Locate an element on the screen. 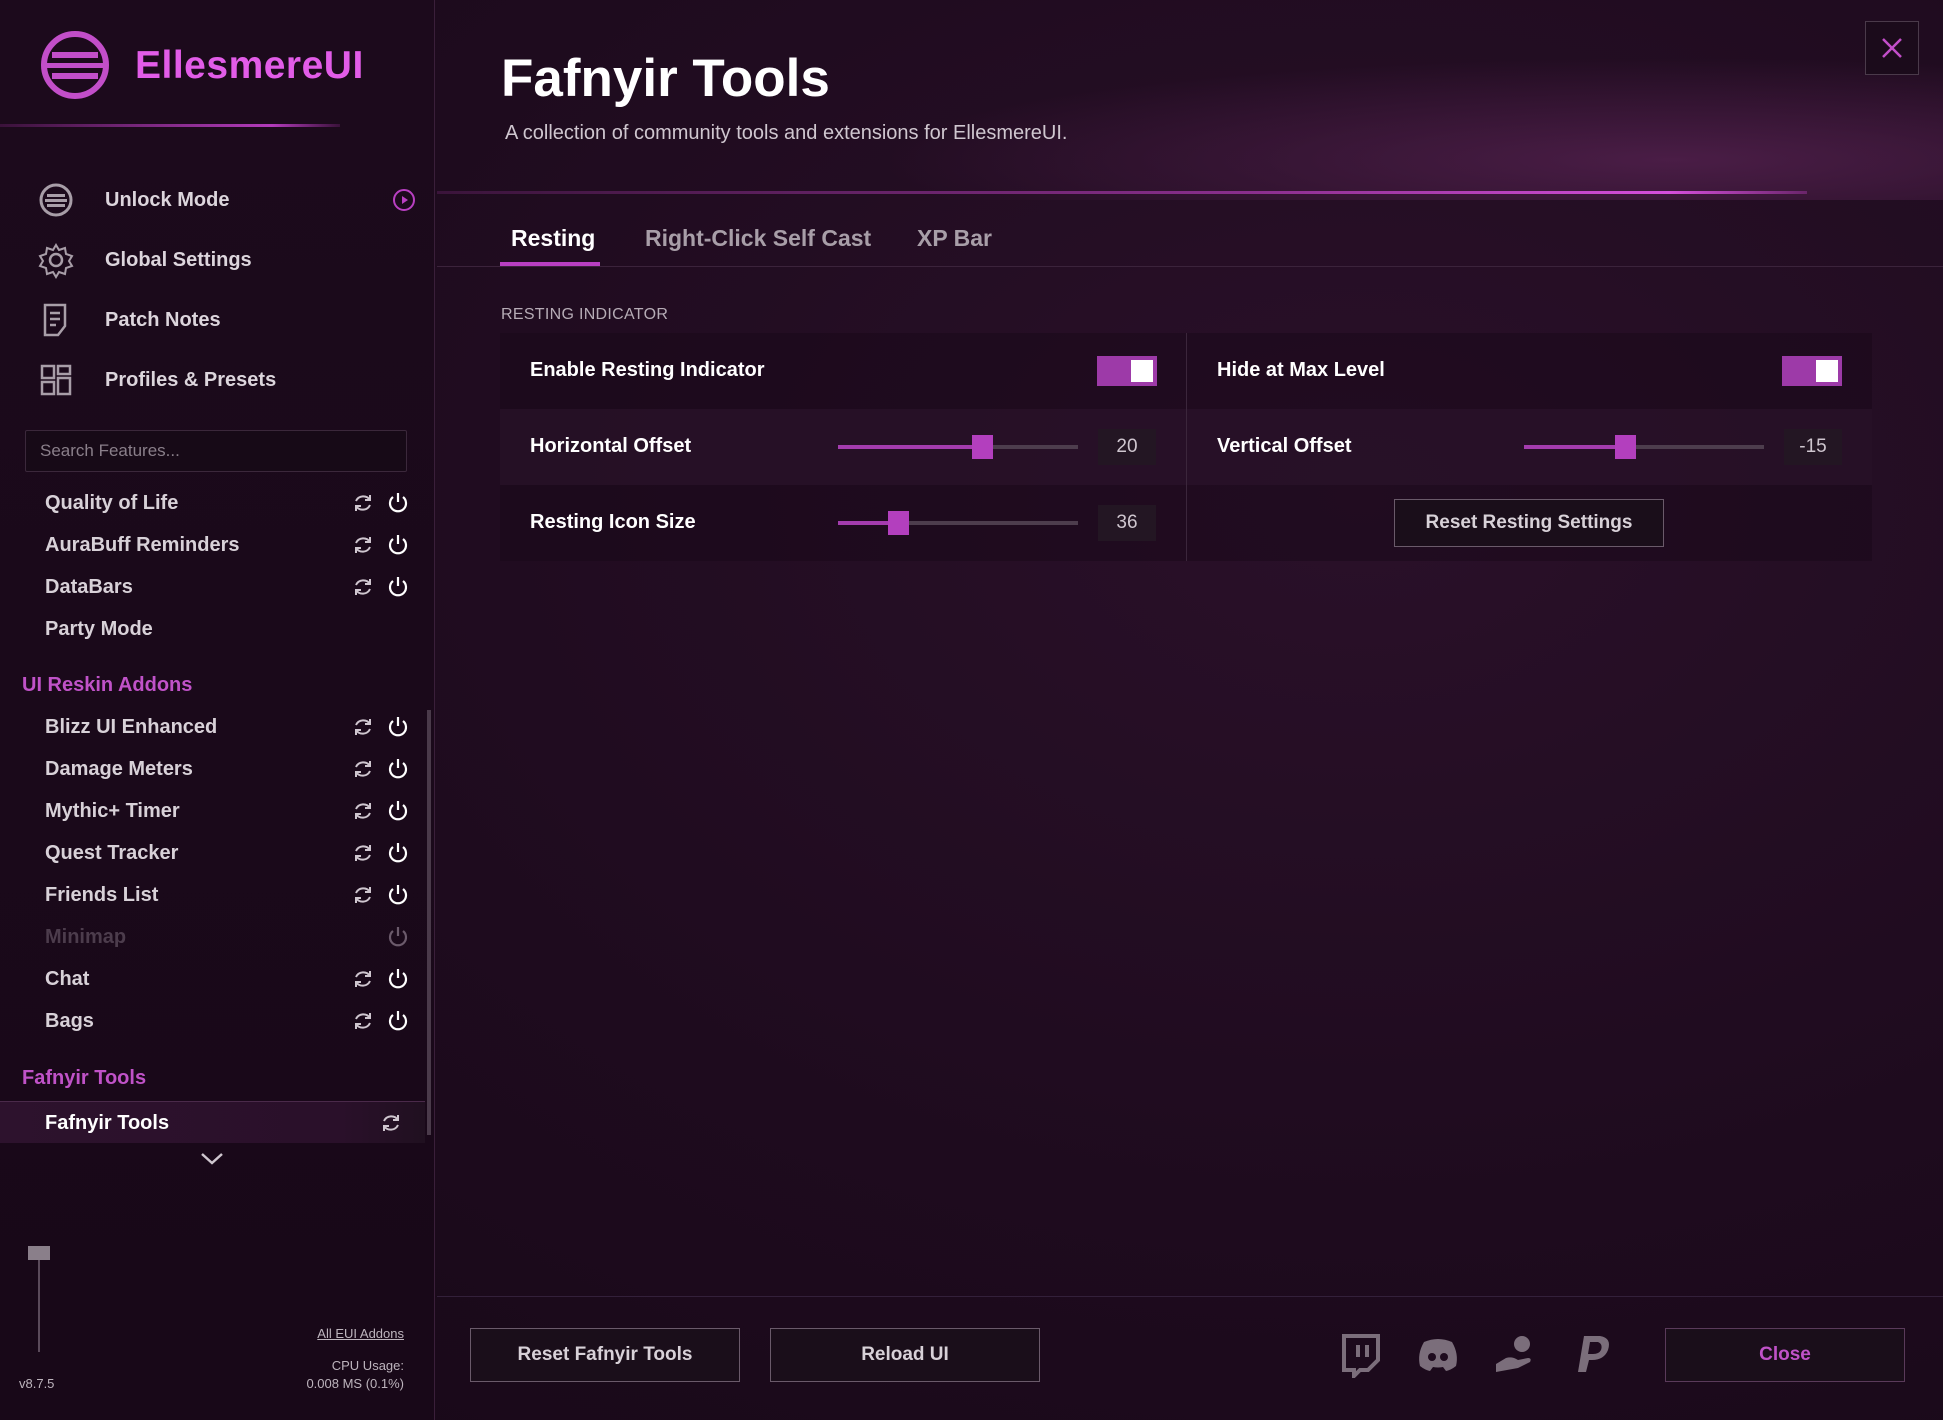  nav-profiles-presets: Profiles & Presets is located at coordinates (217, 380).